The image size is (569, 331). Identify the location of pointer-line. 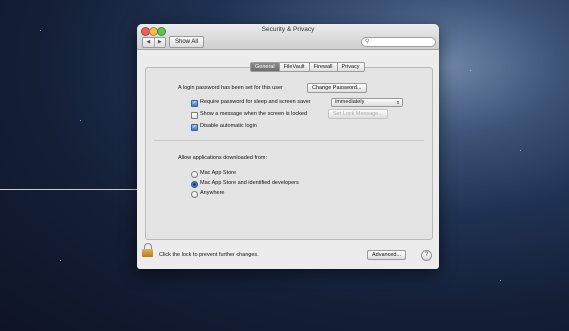
(74, 189).